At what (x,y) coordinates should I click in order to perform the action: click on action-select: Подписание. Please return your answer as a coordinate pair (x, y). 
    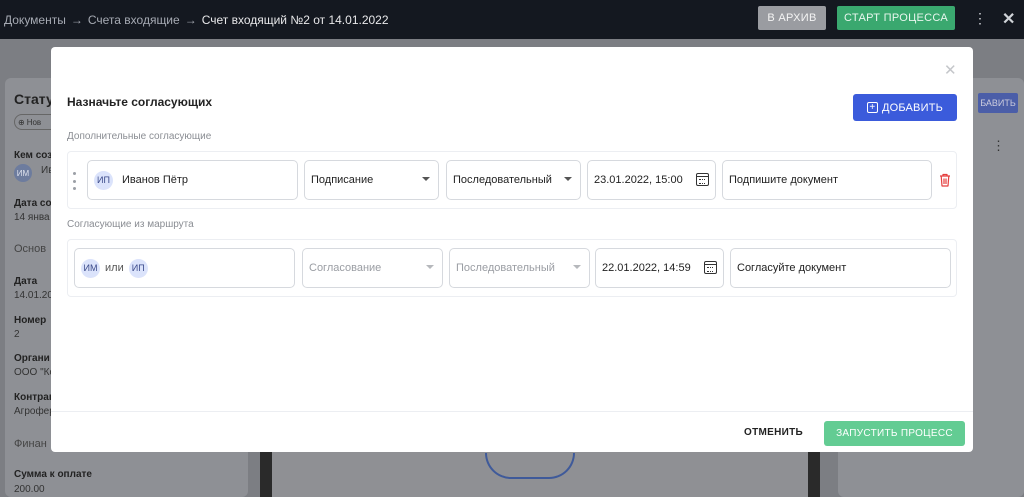
    Looking at the image, I should click on (371, 180).